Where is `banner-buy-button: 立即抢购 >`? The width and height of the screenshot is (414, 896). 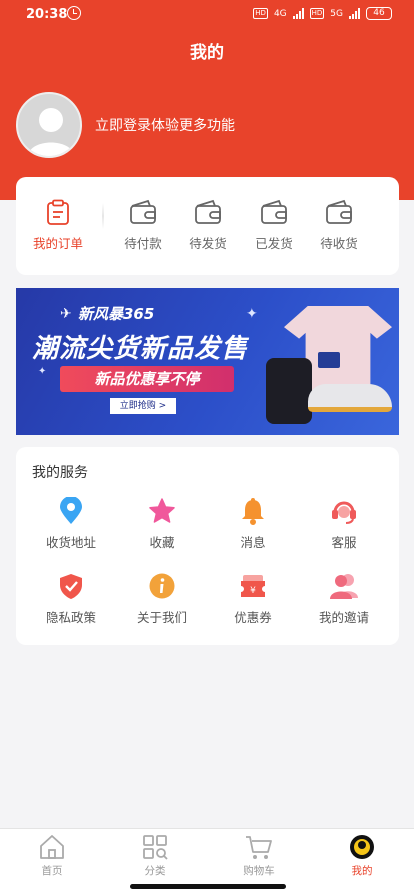 banner-buy-button: 立即抢购 > is located at coordinates (143, 406).